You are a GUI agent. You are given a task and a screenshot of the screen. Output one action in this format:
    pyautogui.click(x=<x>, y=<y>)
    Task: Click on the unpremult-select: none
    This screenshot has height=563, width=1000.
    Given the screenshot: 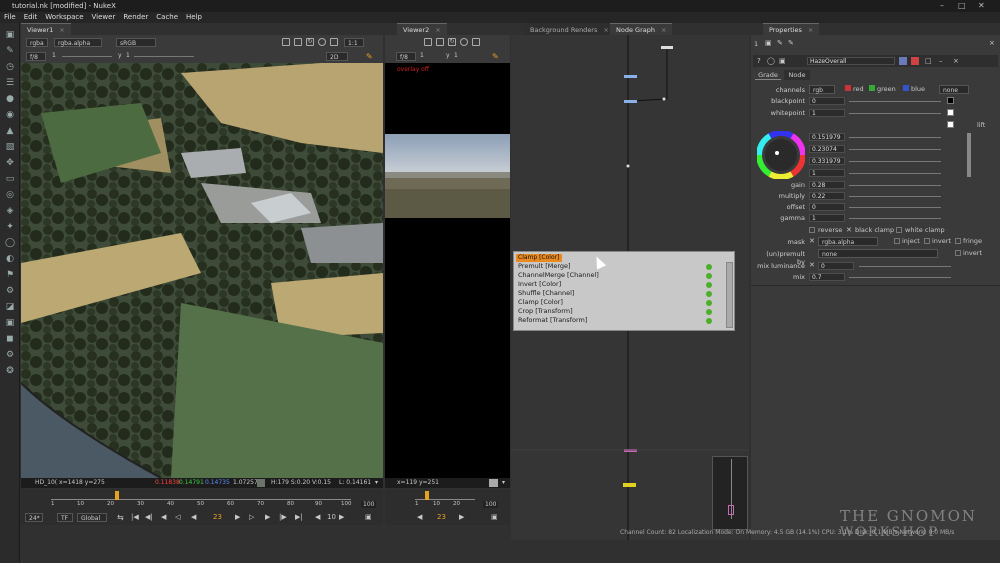 What is the action you would take?
    pyautogui.click(x=878, y=253)
    